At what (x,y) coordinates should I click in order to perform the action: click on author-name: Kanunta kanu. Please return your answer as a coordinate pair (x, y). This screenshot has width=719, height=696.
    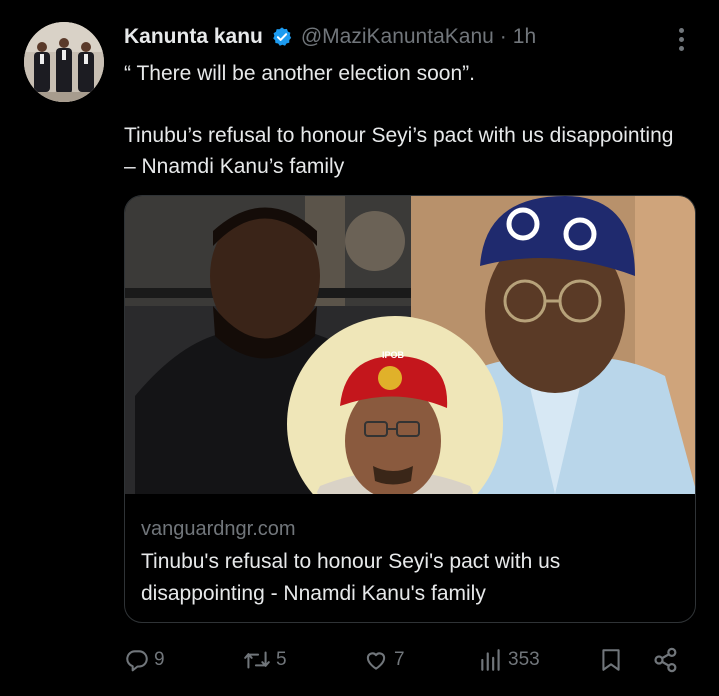
    Looking at the image, I should click on (193, 37).